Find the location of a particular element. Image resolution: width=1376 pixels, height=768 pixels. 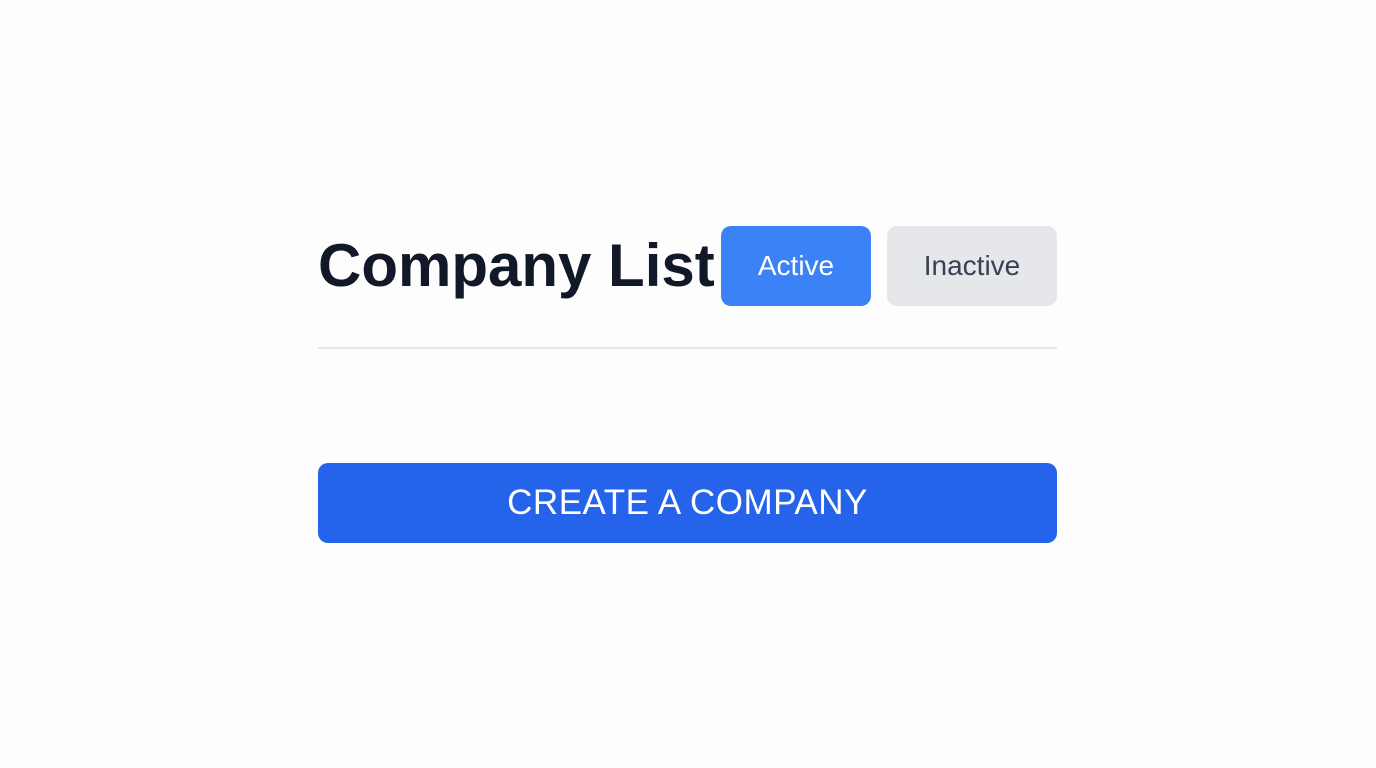

status-filter-group: Active Inactive is located at coordinates (889, 266).